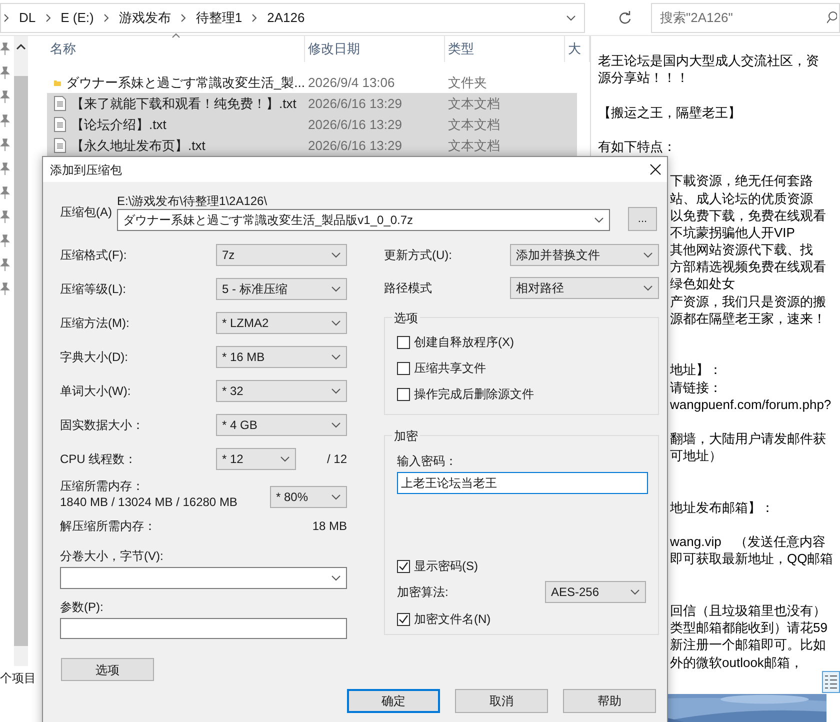 Image resolution: width=840 pixels, height=722 pixels. I want to click on text-line: 可地址）, so click(696, 456).